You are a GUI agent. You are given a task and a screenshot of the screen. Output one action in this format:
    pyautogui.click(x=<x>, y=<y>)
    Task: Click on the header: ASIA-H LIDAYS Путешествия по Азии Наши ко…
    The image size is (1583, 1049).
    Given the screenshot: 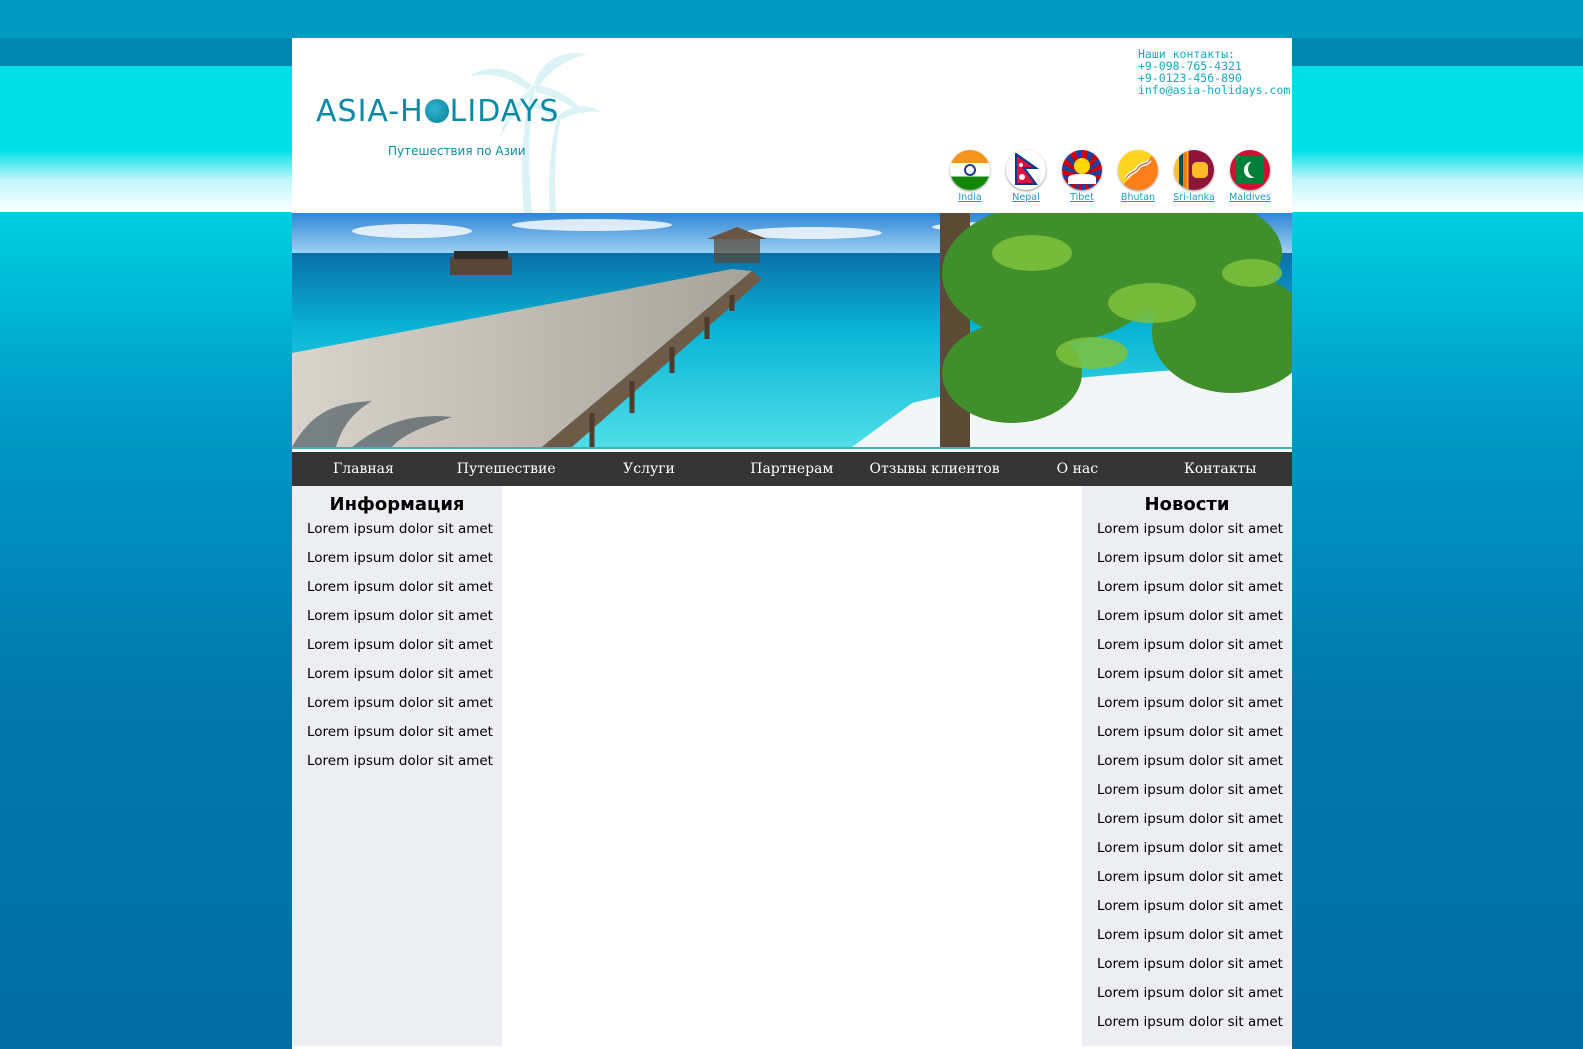 What is the action you would take?
    pyautogui.click(x=792, y=125)
    